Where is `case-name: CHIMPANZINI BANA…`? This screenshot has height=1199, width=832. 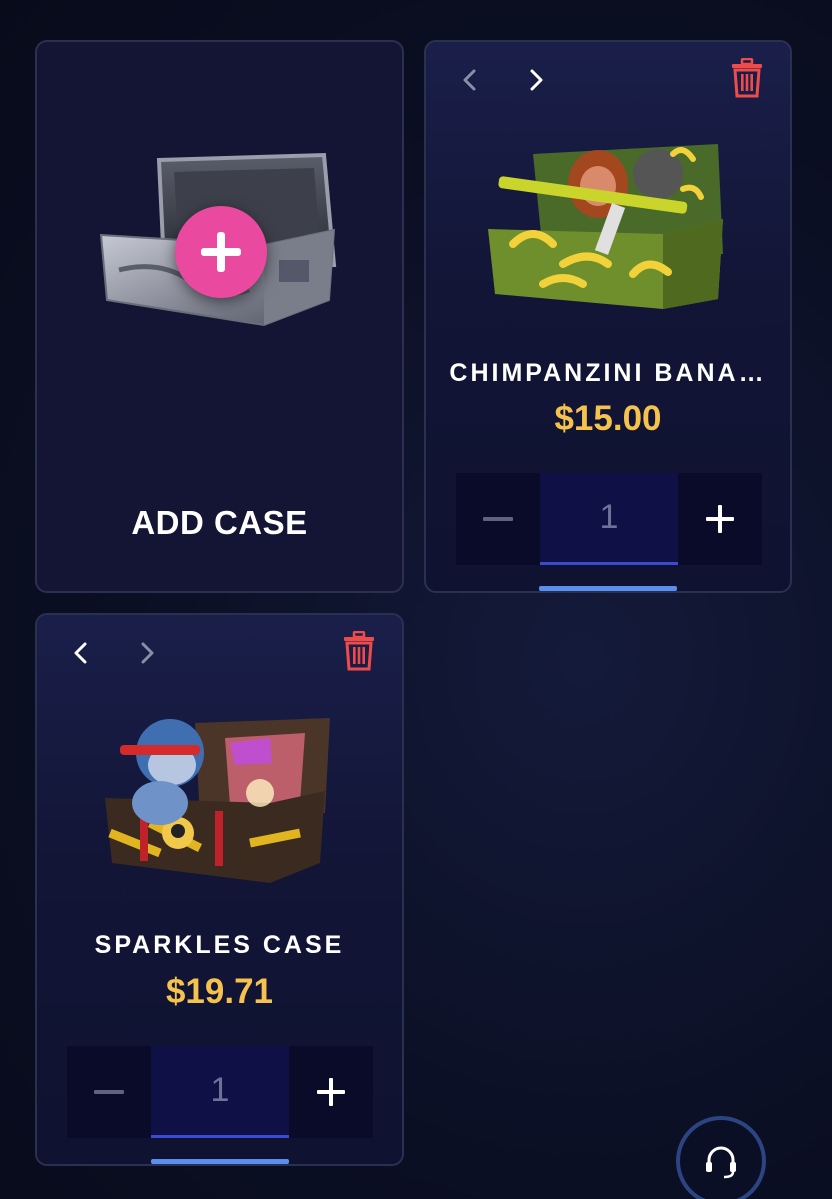 case-name: CHIMPANZINI BANA… is located at coordinates (608, 373).